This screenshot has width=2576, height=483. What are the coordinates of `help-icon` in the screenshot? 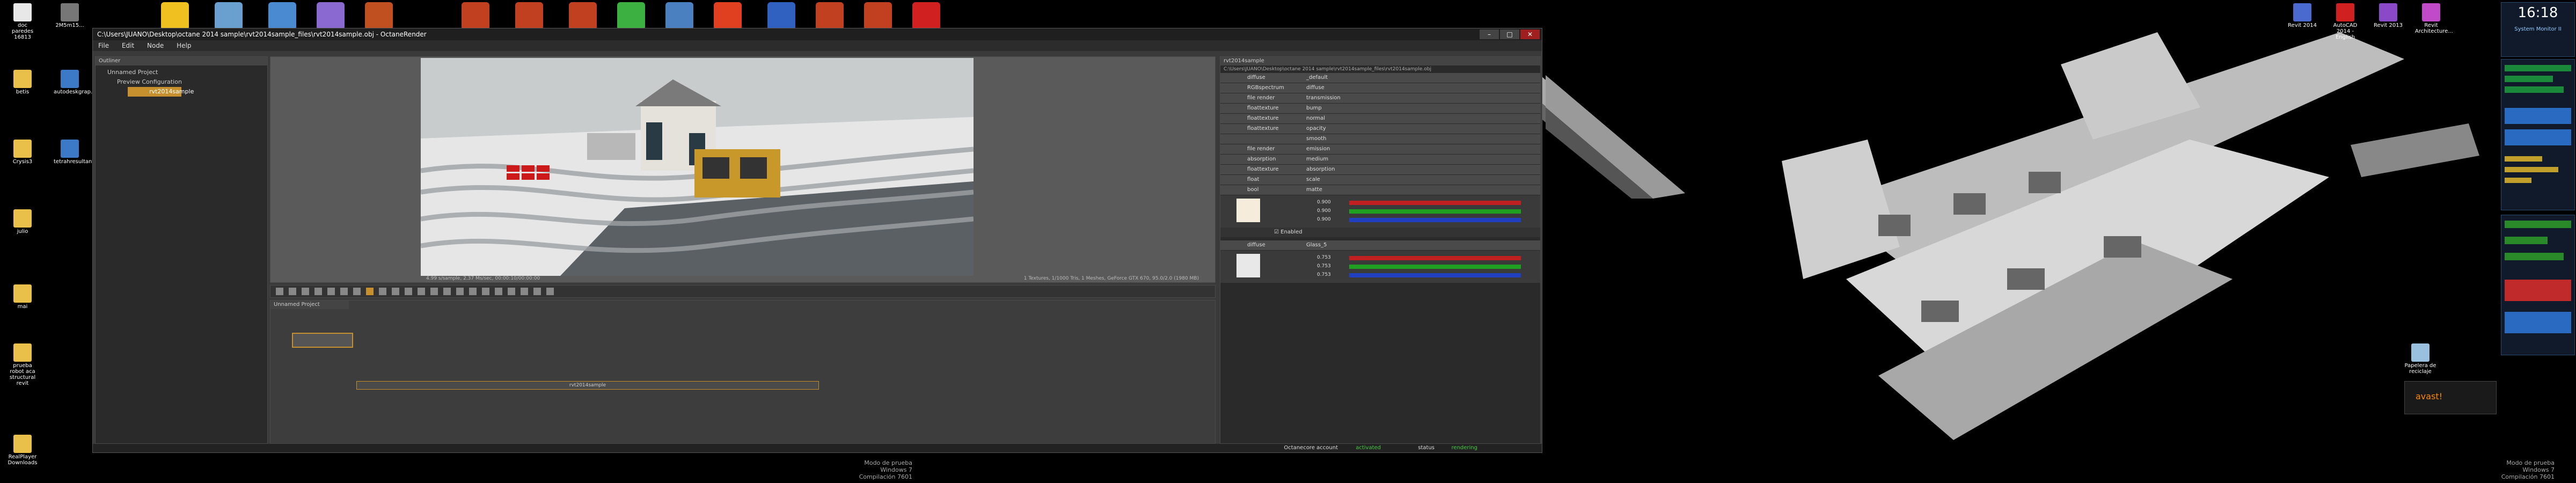 It's located at (781, 16).